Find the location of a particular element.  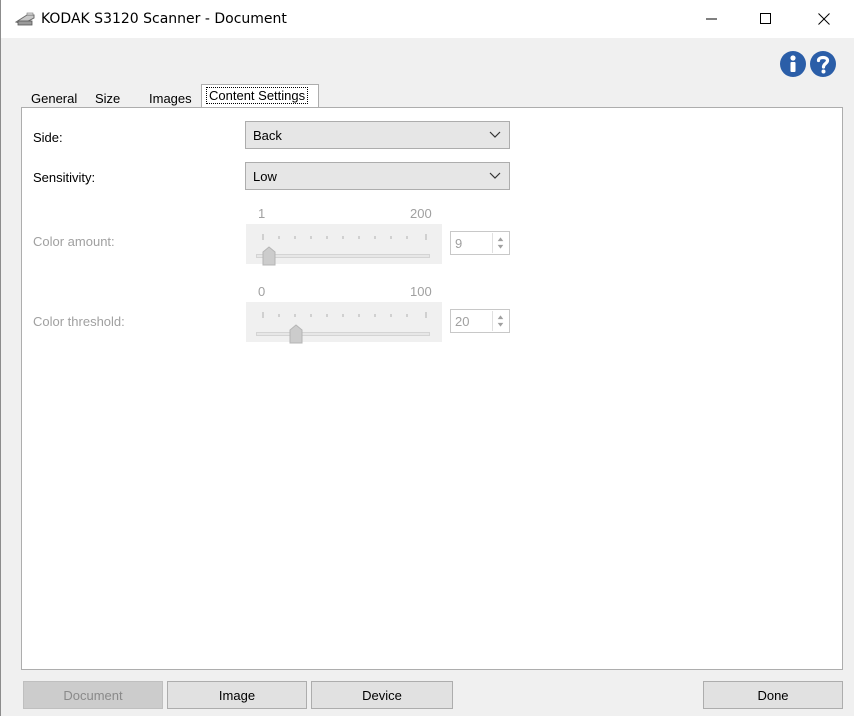

sensitivity-label: Sensitivity: is located at coordinates (64, 177).